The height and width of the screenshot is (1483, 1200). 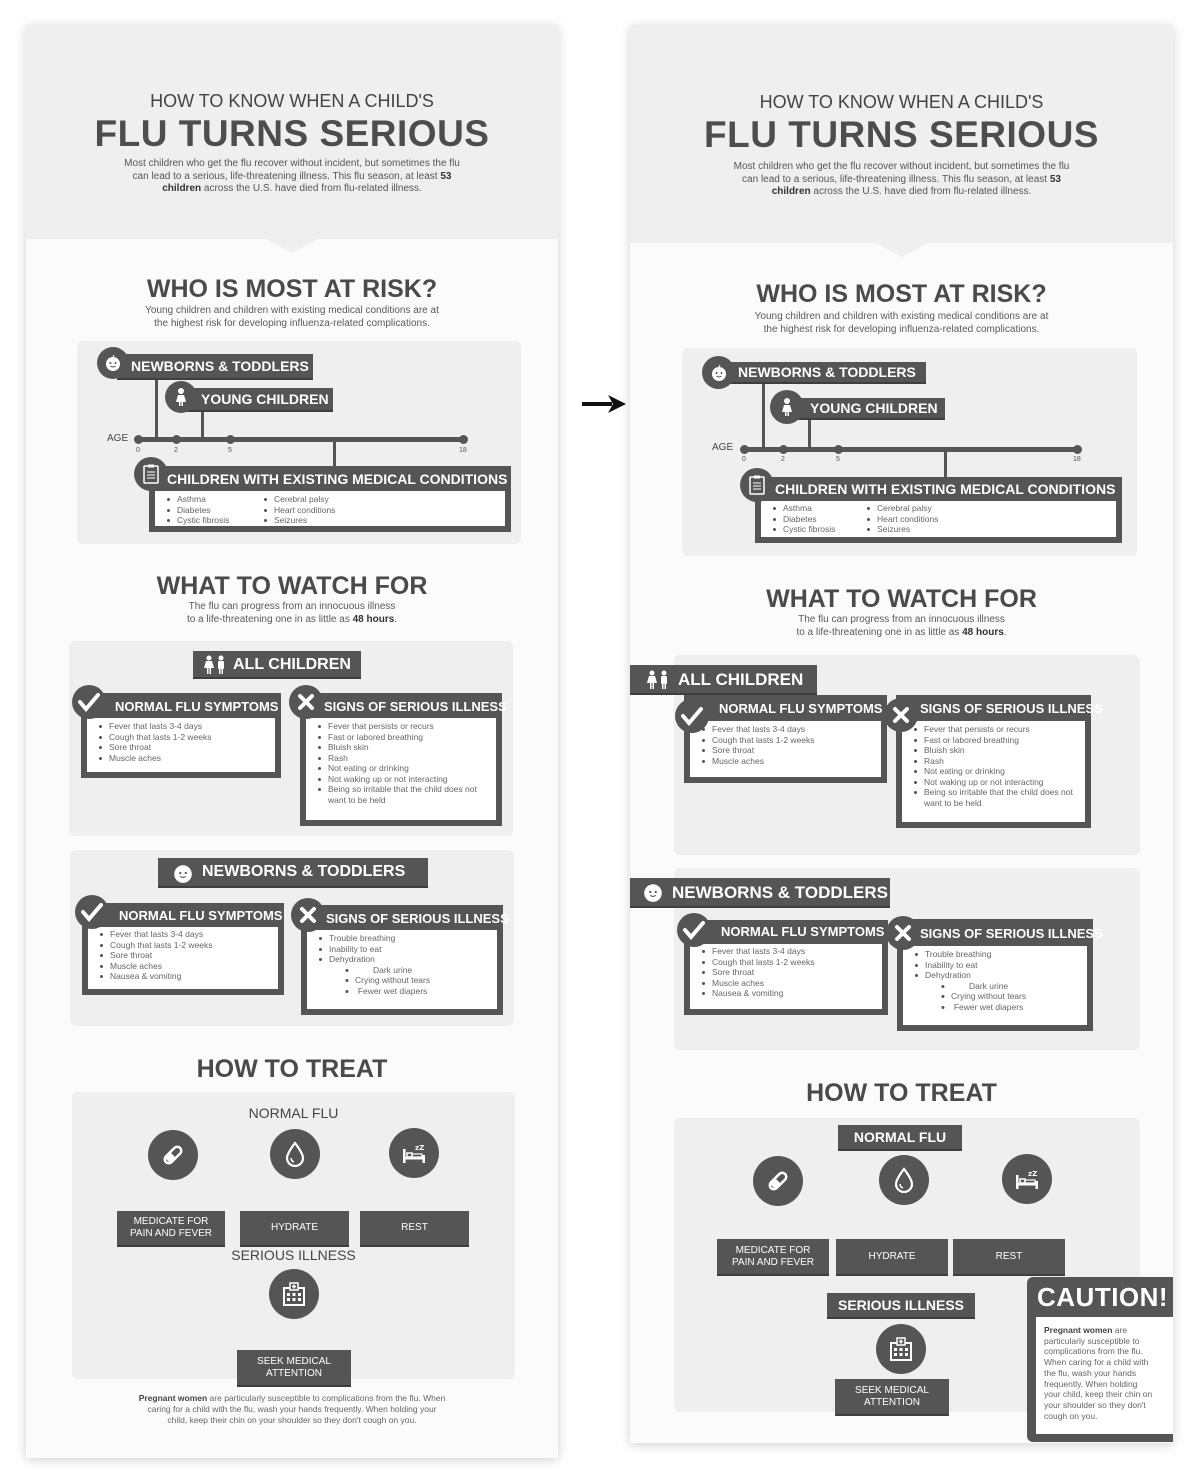 What do you see at coordinates (372, 970) in the screenshot?
I see `list-item: Dark urine` at bounding box center [372, 970].